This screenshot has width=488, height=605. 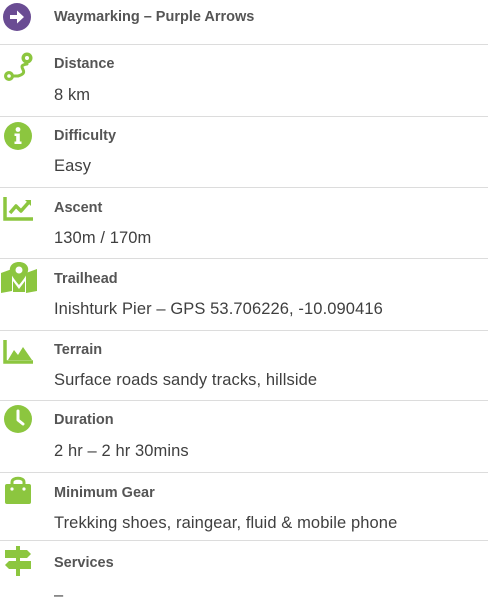 What do you see at coordinates (84, 64) in the screenshot?
I see `distance-label: Distance` at bounding box center [84, 64].